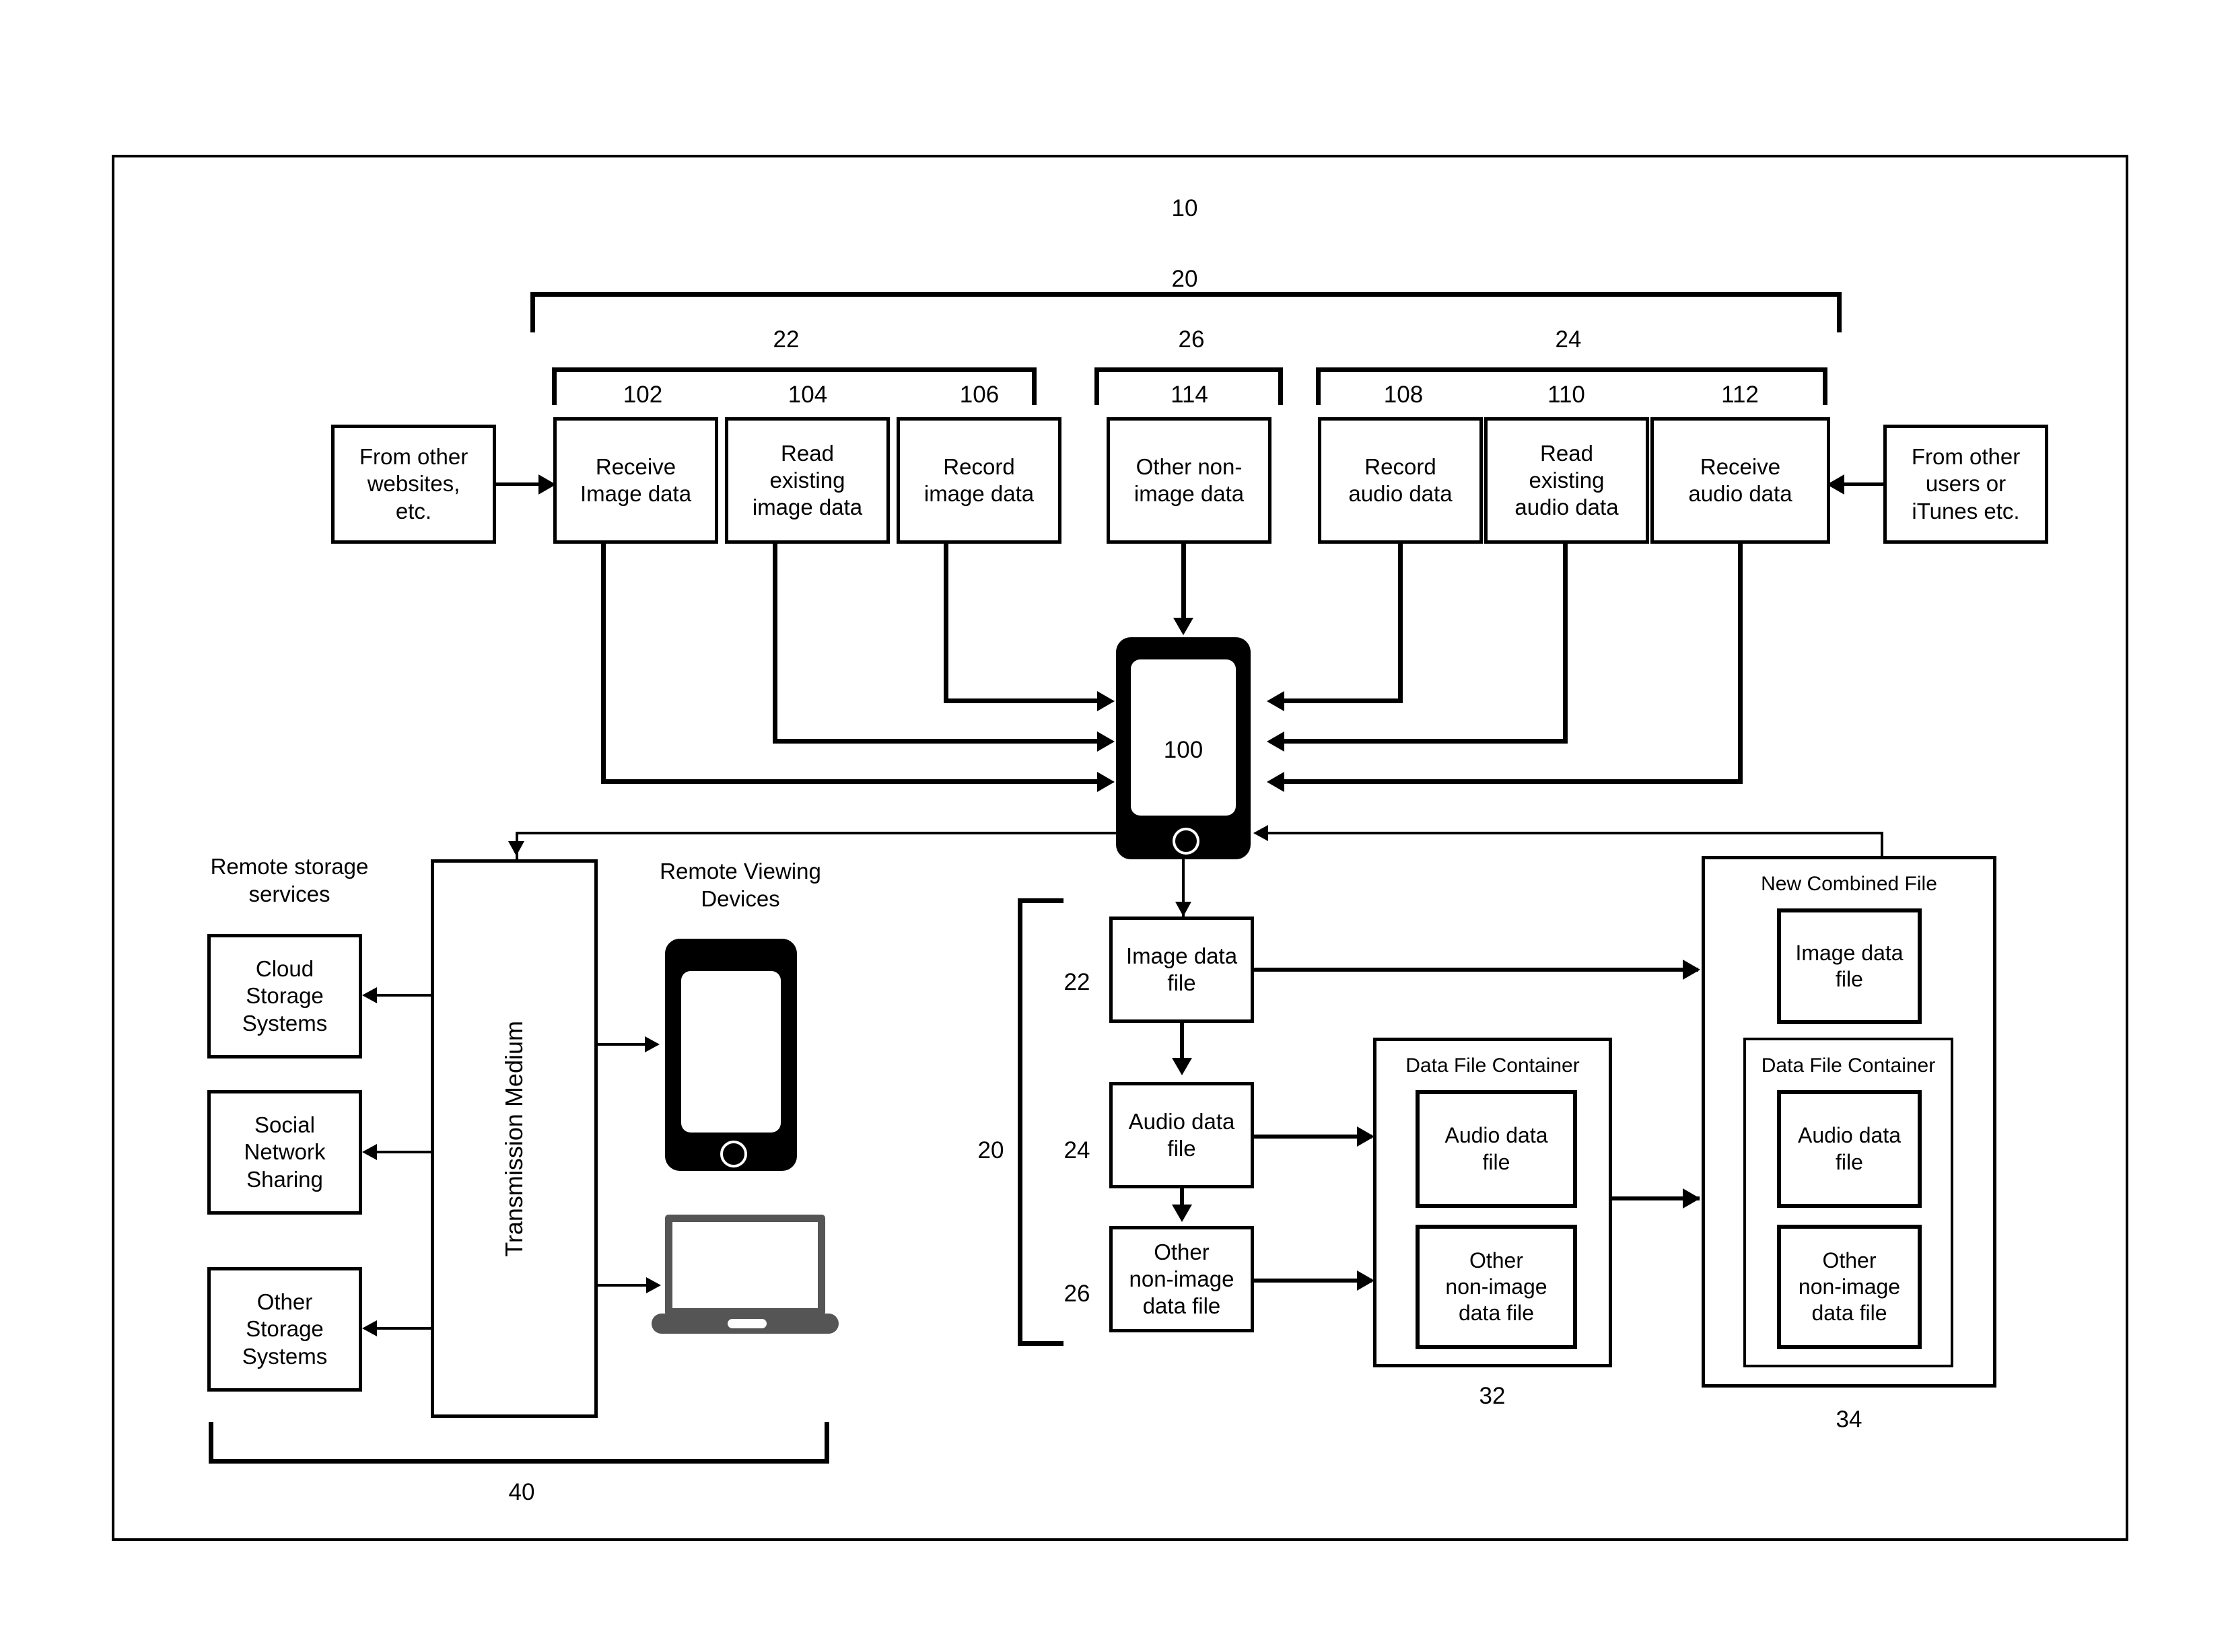 The image size is (2232, 1652). What do you see at coordinates (775, 643) in the screenshot?
I see `connector-104-vertical` at bounding box center [775, 643].